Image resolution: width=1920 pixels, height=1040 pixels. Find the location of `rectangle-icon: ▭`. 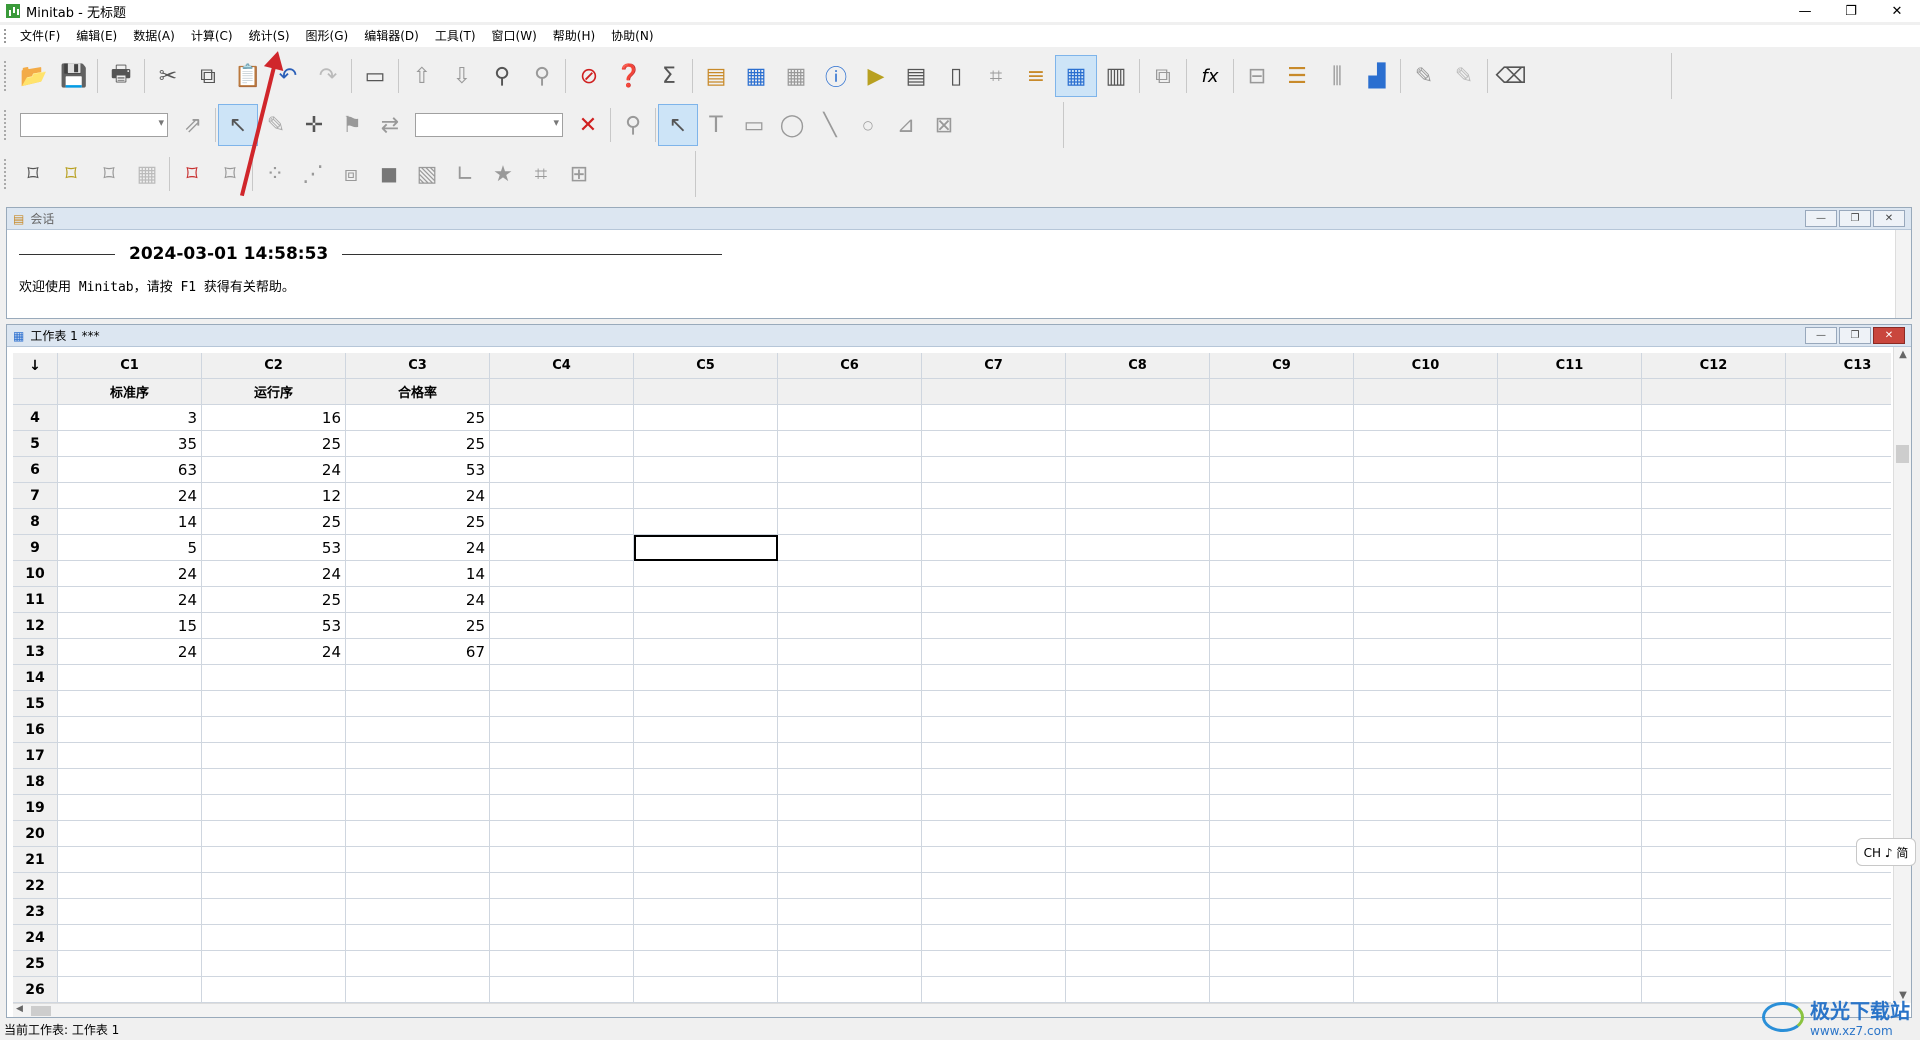

rectangle-icon: ▭ is located at coordinates (754, 125).